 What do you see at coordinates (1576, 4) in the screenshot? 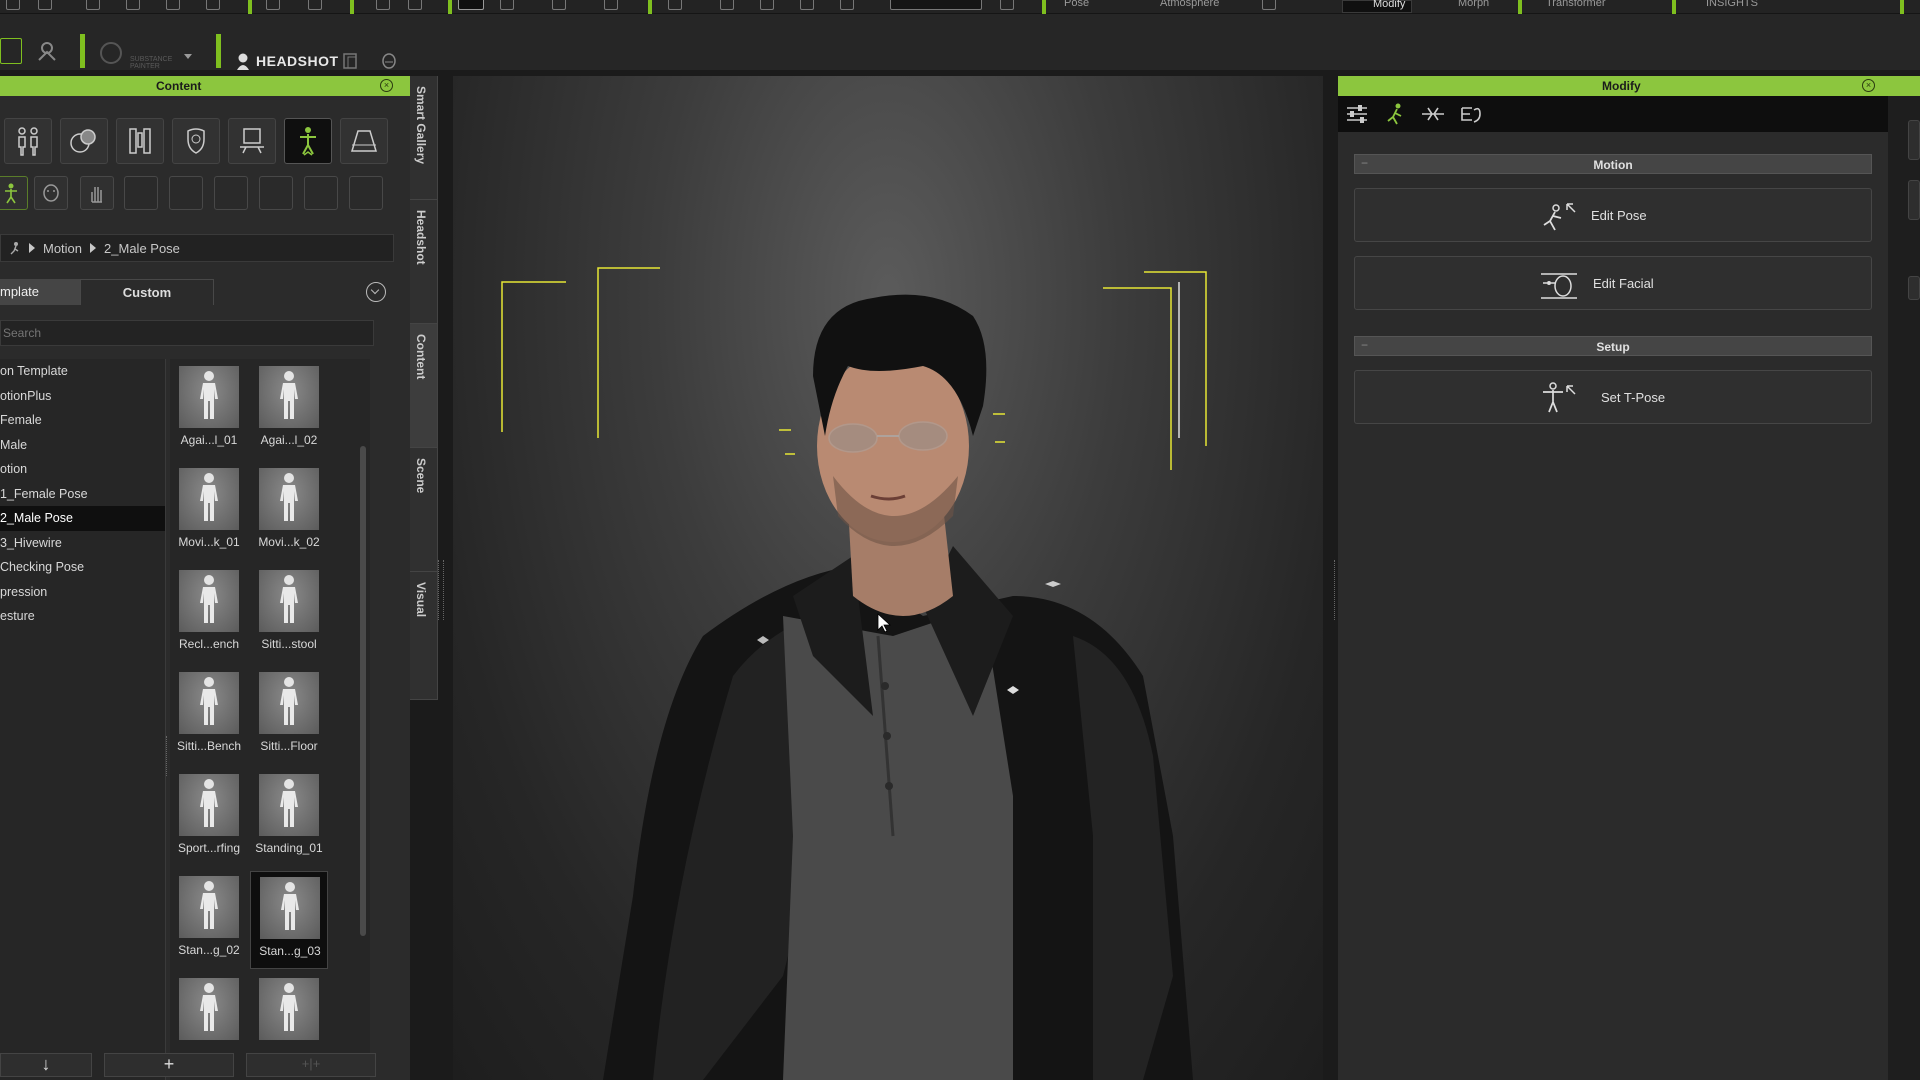
I see `transformer-button: Transformer` at bounding box center [1576, 4].